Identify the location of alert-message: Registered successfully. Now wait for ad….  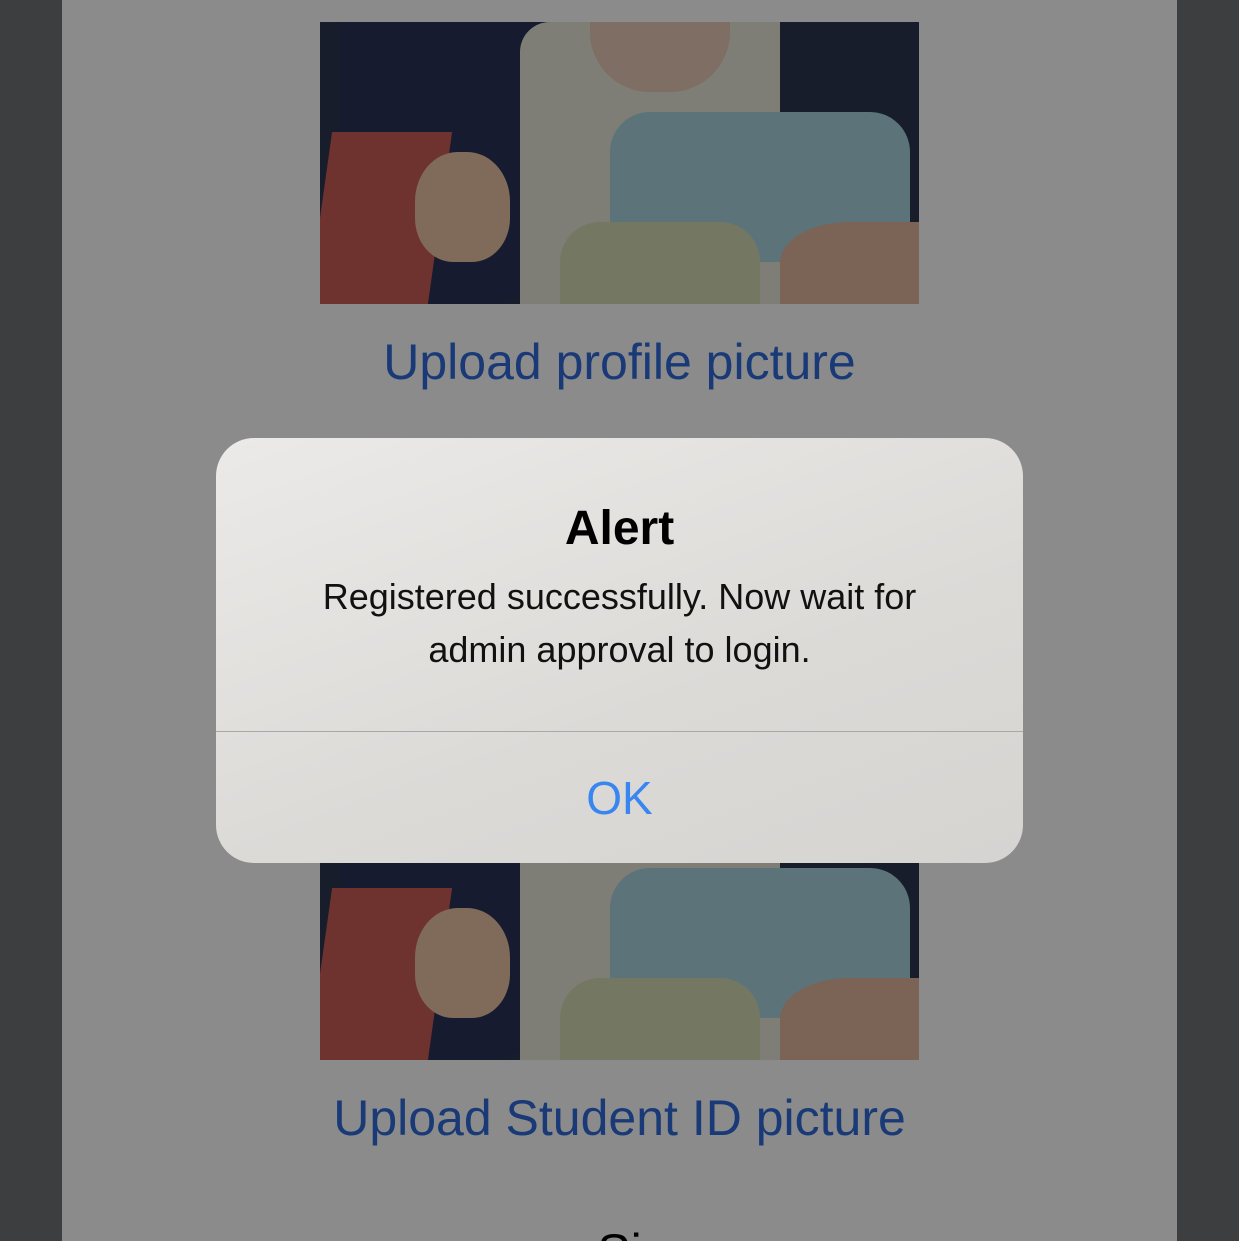
(619, 623).